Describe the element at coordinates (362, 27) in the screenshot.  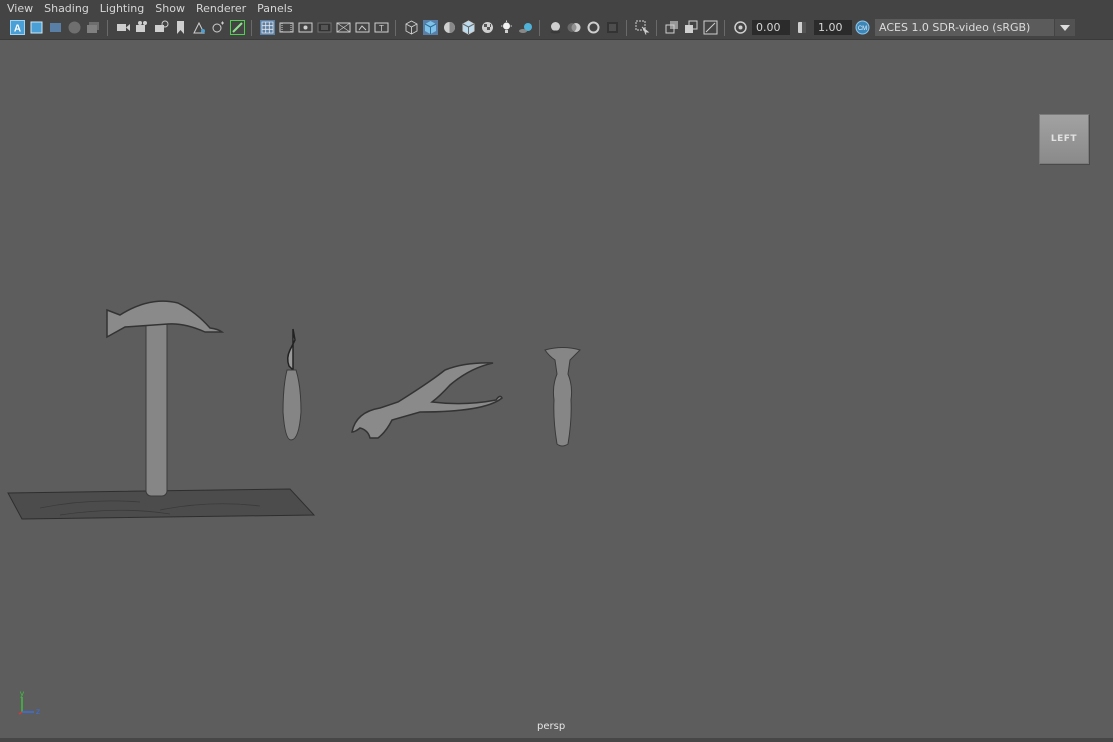
I see `safe-action-icon` at that location.